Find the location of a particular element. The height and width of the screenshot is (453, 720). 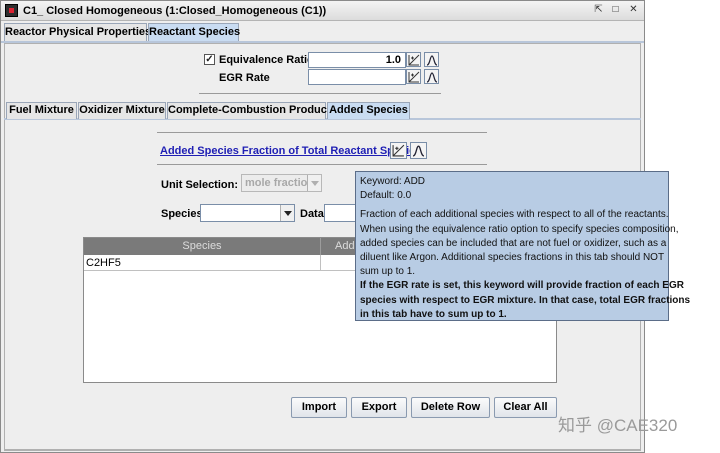

species-label: Species is located at coordinates (182, 214).